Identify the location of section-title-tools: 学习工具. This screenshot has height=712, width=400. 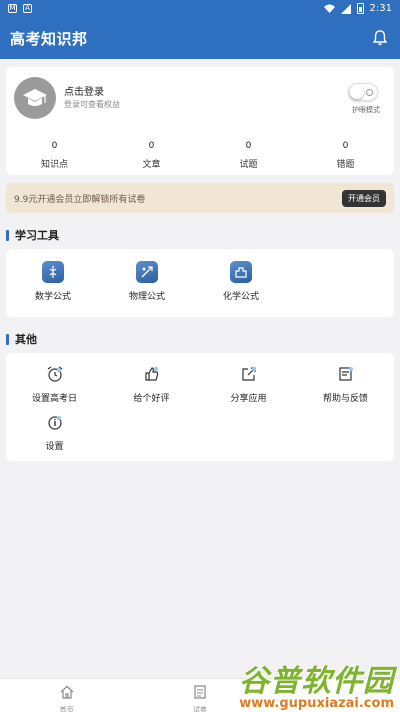
(200, 235).